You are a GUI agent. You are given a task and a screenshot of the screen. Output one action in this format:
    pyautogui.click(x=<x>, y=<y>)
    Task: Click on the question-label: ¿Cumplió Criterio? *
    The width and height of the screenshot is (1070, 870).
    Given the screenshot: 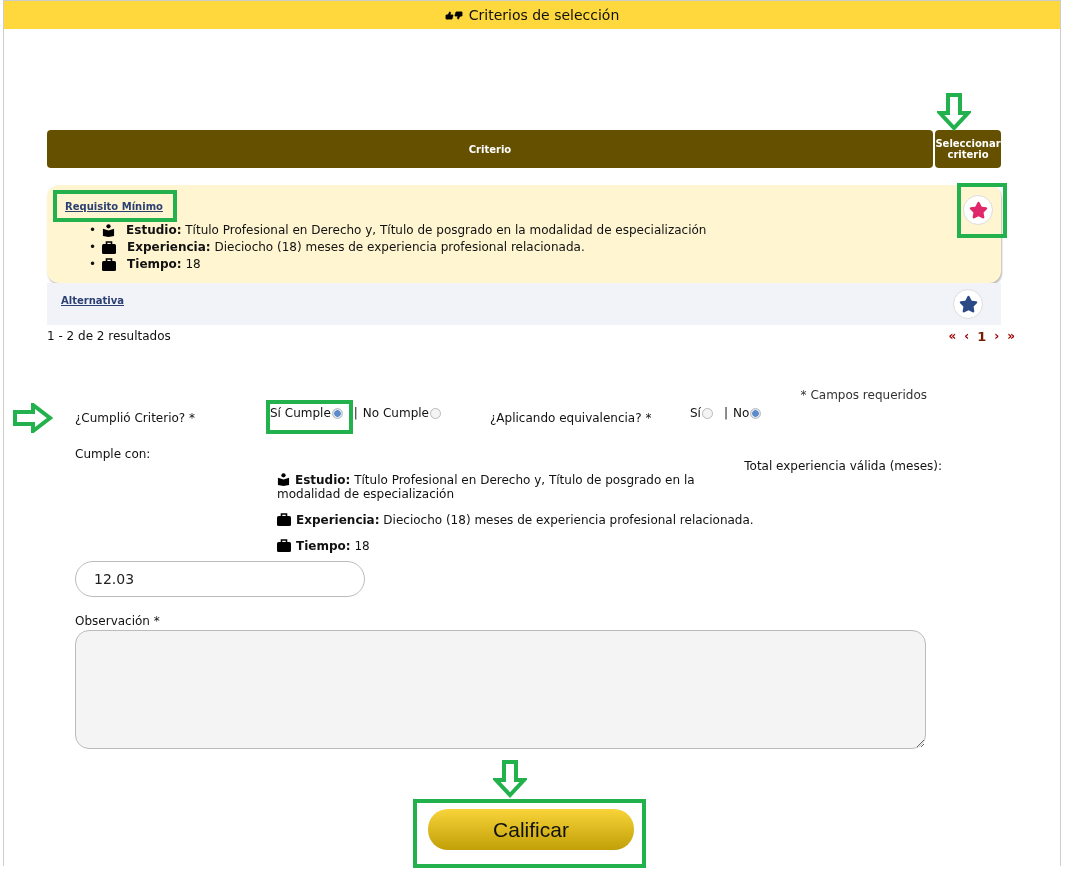 What is the action you would take?
    pyautogui.click(x=135, y=417)
    